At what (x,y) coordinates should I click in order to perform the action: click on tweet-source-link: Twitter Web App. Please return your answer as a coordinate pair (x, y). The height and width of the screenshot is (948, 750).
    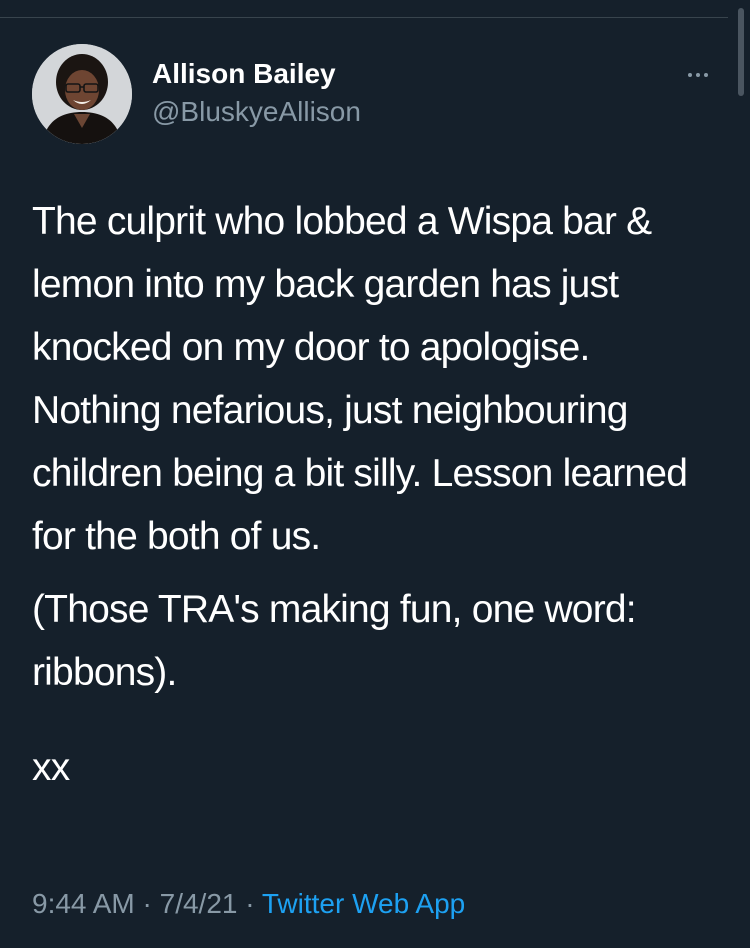
    Looking at the image, I should click on (363, 903).